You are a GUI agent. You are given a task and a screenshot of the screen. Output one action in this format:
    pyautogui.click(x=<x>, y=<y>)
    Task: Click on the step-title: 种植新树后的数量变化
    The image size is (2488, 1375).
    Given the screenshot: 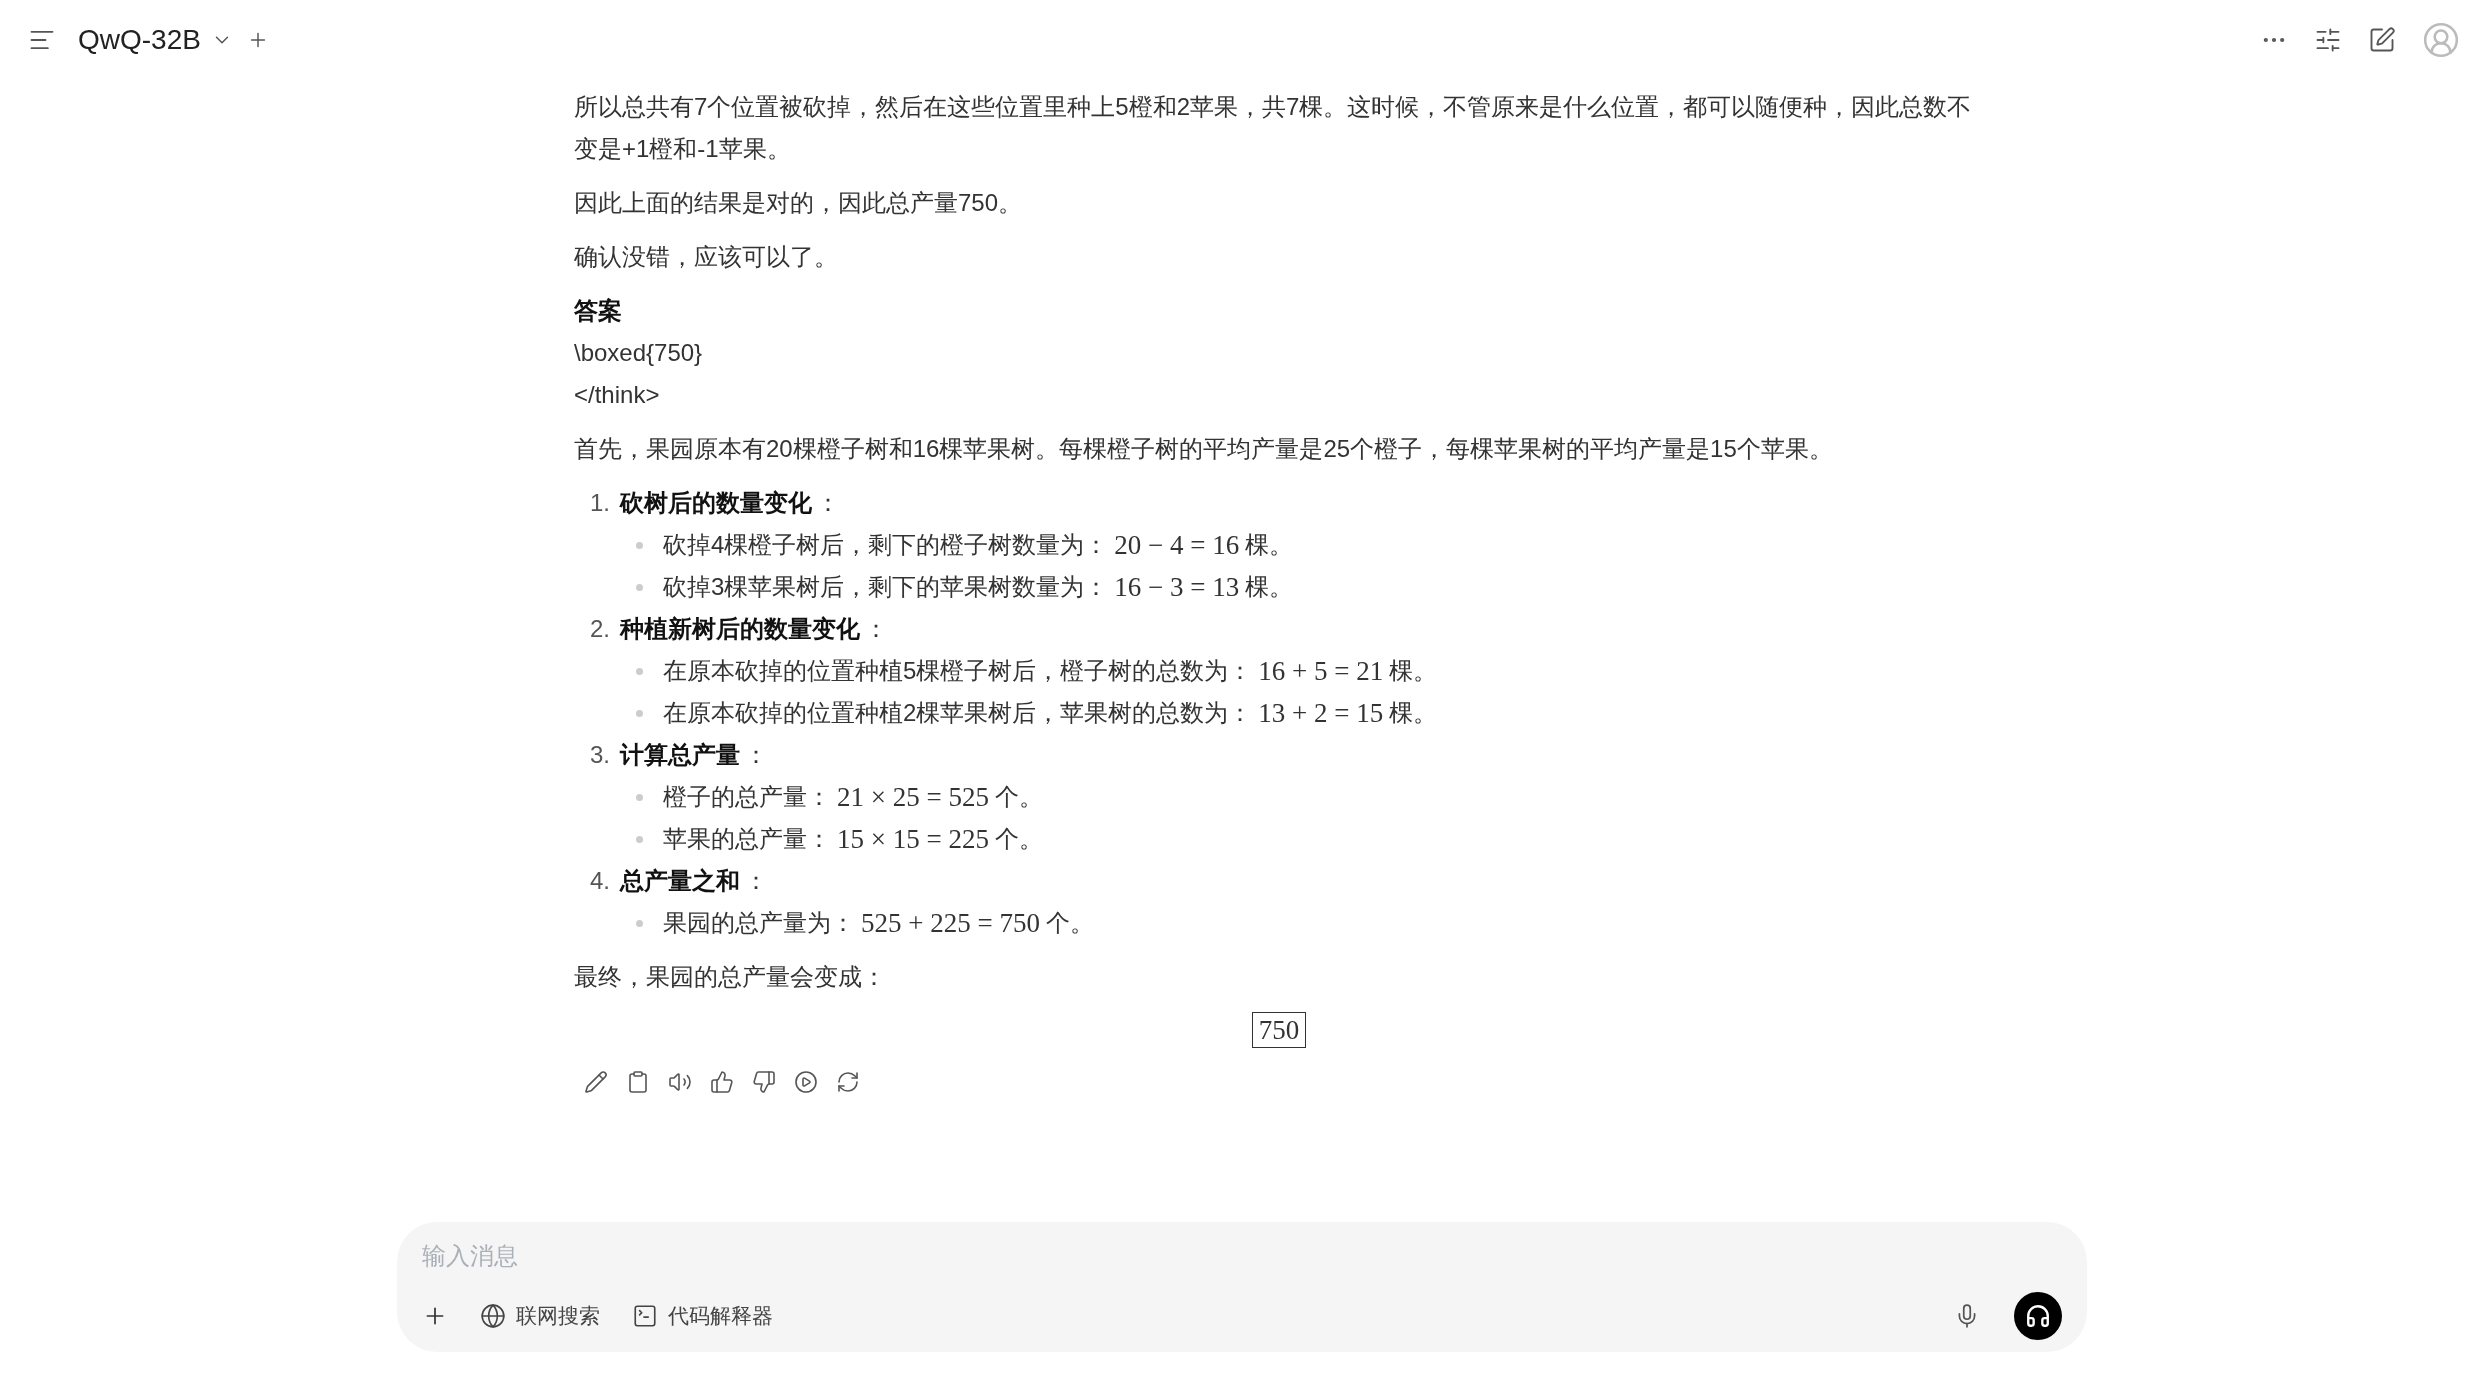 What is the action you would take?
    pyautogui.click(x=740, y=629)
    